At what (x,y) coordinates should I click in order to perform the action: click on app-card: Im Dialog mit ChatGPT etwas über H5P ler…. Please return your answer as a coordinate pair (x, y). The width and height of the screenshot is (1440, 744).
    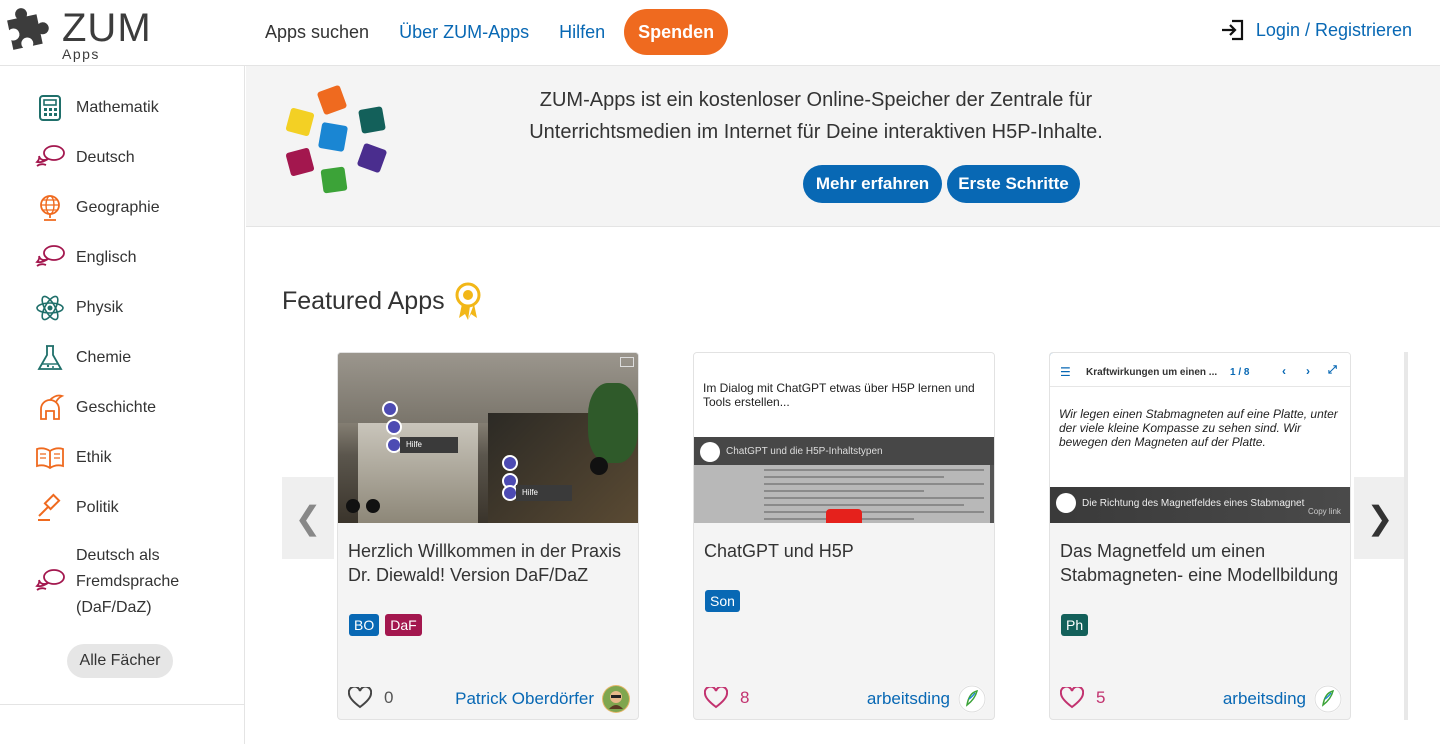
    Looking at the image, I should click on (844, 536).